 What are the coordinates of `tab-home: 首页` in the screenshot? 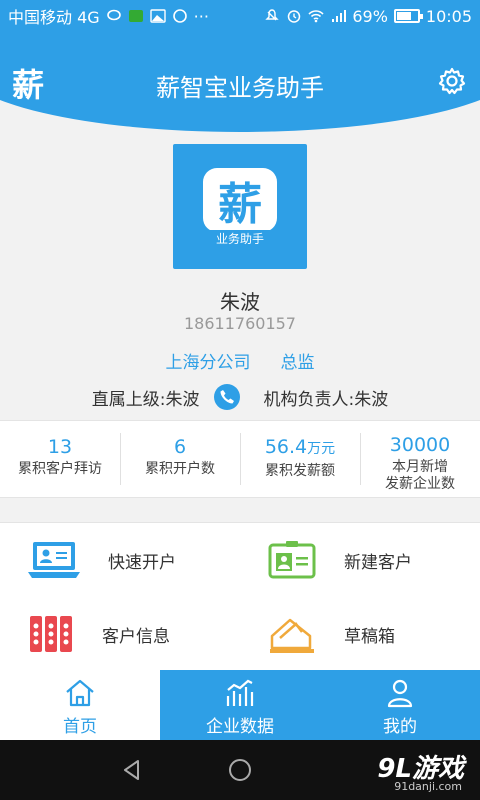 It's located at (80, 705).